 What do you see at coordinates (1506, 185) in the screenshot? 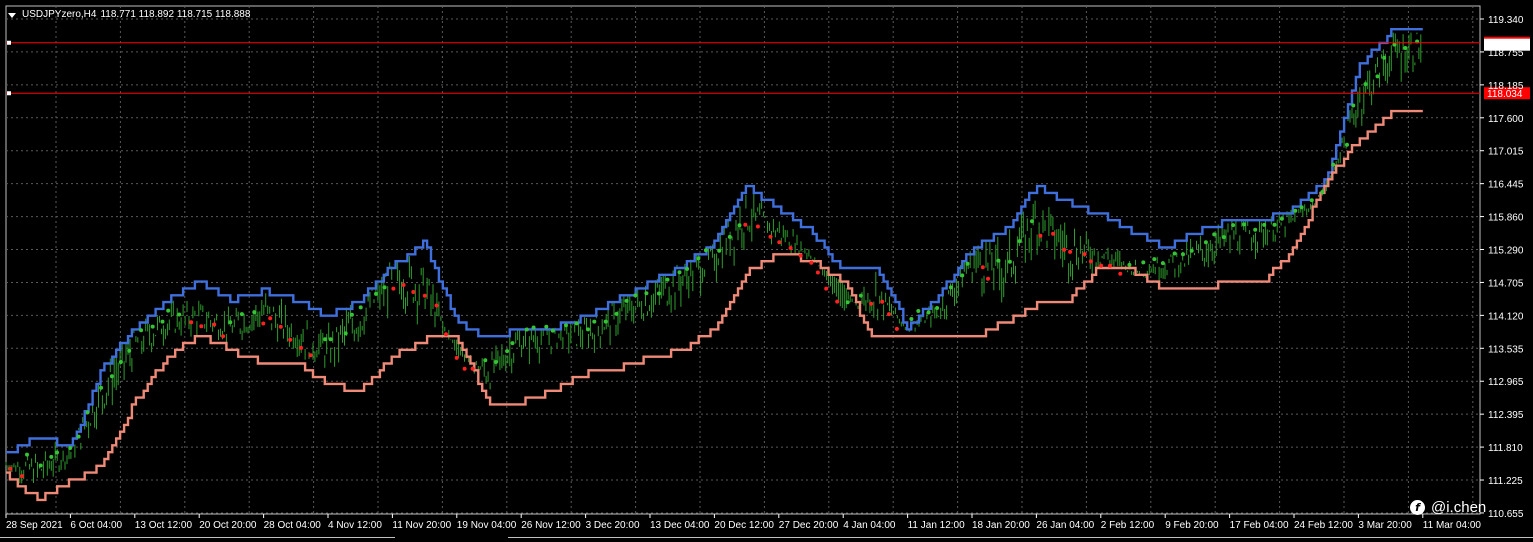
I see `y-tick-label: 116.445` at bounding box center [1506, 185].